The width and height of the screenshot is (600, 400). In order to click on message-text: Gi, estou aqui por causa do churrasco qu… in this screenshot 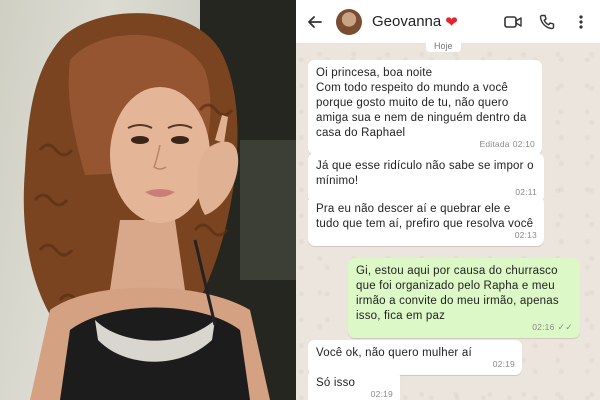, I will do `click(457, 293)`.